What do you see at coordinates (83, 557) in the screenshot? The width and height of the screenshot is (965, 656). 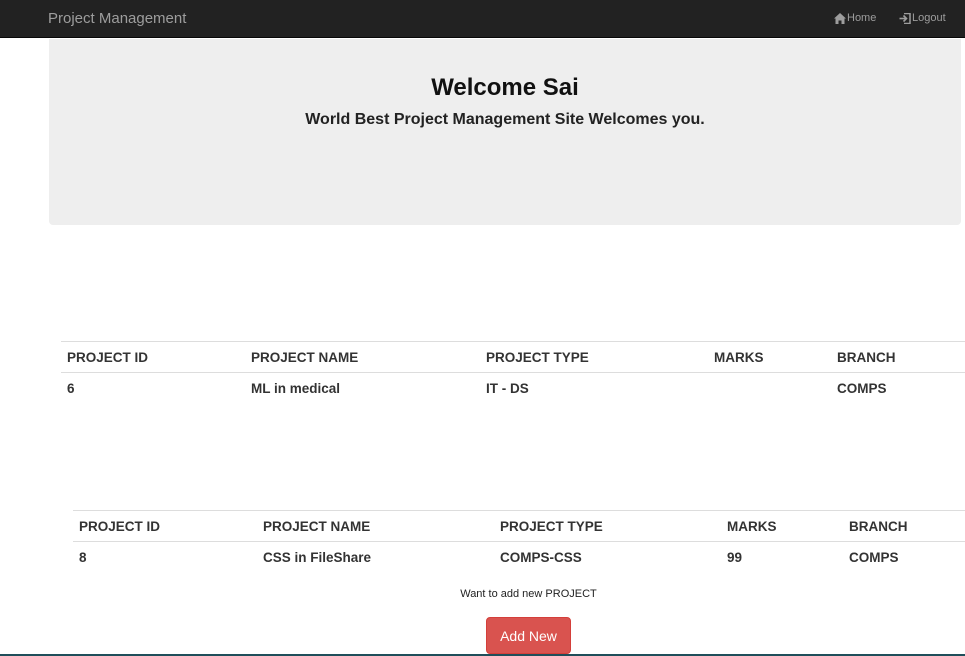 I see `cell-project-id: 8` at bounding box center [83, 557].